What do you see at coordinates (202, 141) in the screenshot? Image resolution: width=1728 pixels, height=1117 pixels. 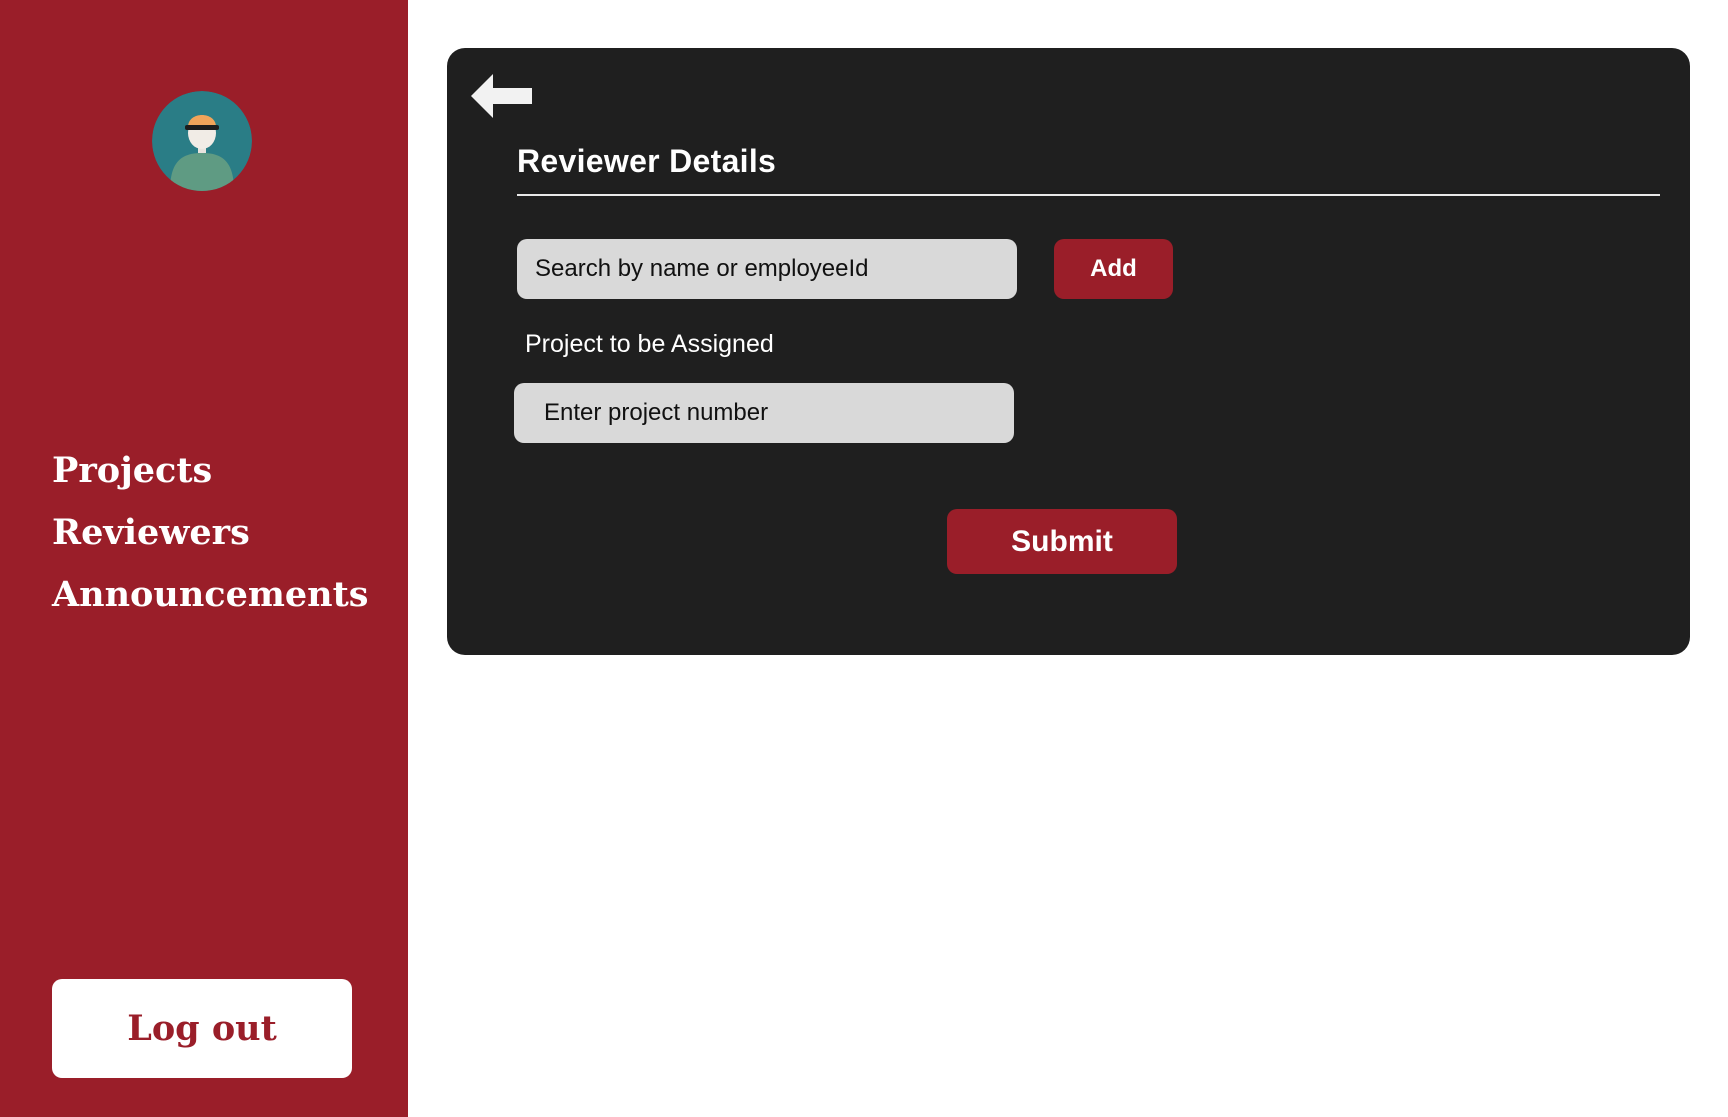 I see `user-avatar-icon` at bounding box center [202, 141].